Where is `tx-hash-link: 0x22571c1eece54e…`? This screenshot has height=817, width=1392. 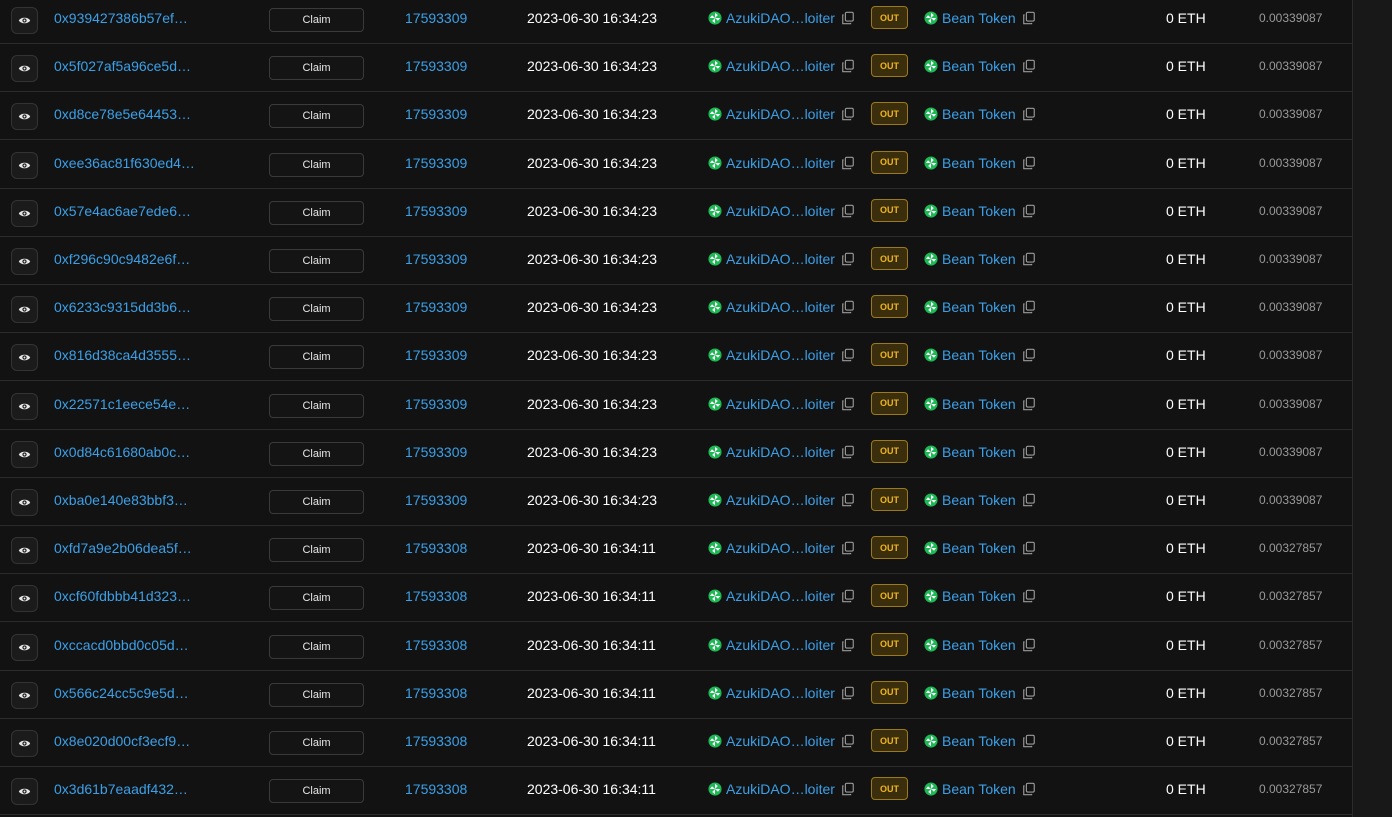
tx-hash-link: 0x22571c1eece54e… is located at coordinates (122, 404).